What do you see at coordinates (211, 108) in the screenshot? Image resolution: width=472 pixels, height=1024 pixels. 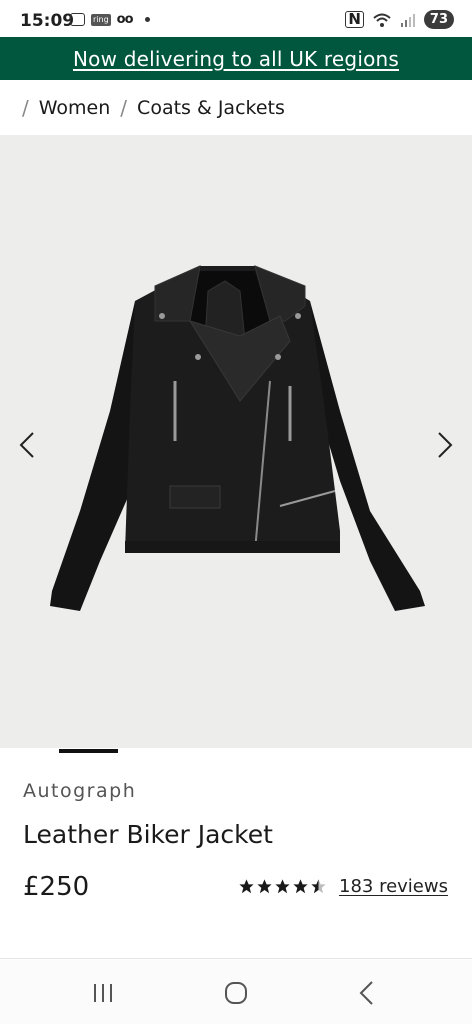 I see `breadcrumb-item-coats-jackets: Coats & Jackets` at bounding box center [211, 108].